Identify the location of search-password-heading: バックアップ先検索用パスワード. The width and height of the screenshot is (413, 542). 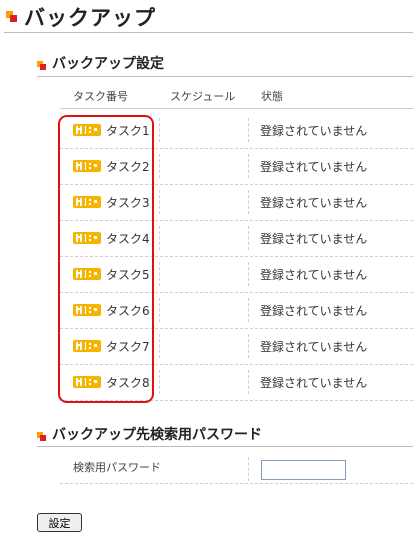
(157, 435).